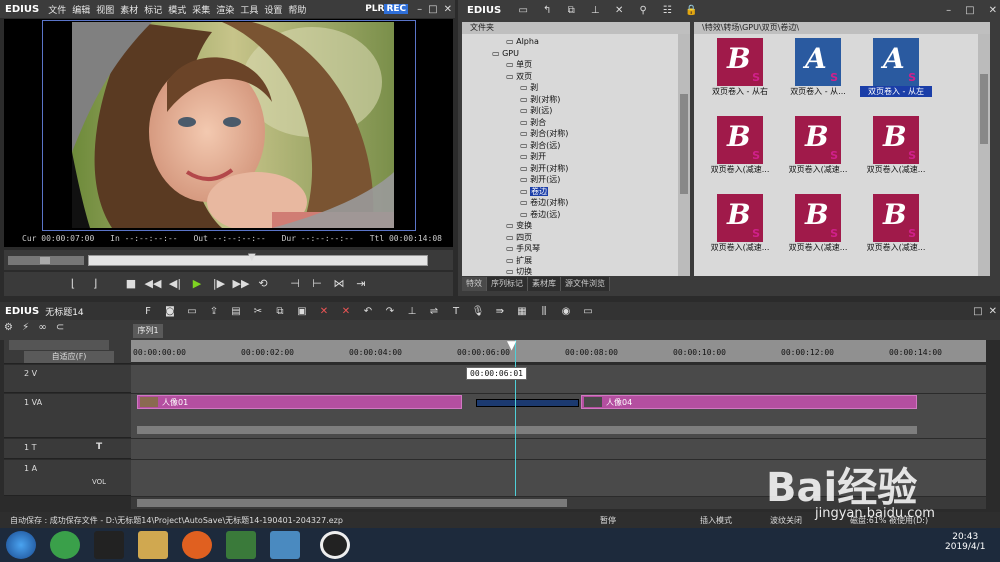 This screenshot has width=1000, height=562. Describe the element at coordinates (519, 271) in the screenshot. I see `tree-item: ▭ 切换` at that location.